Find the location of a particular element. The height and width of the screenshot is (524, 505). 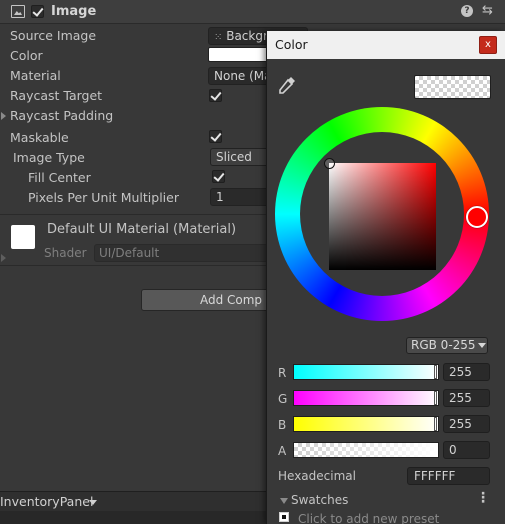

hue-handle is located at coordinates (477, 217).